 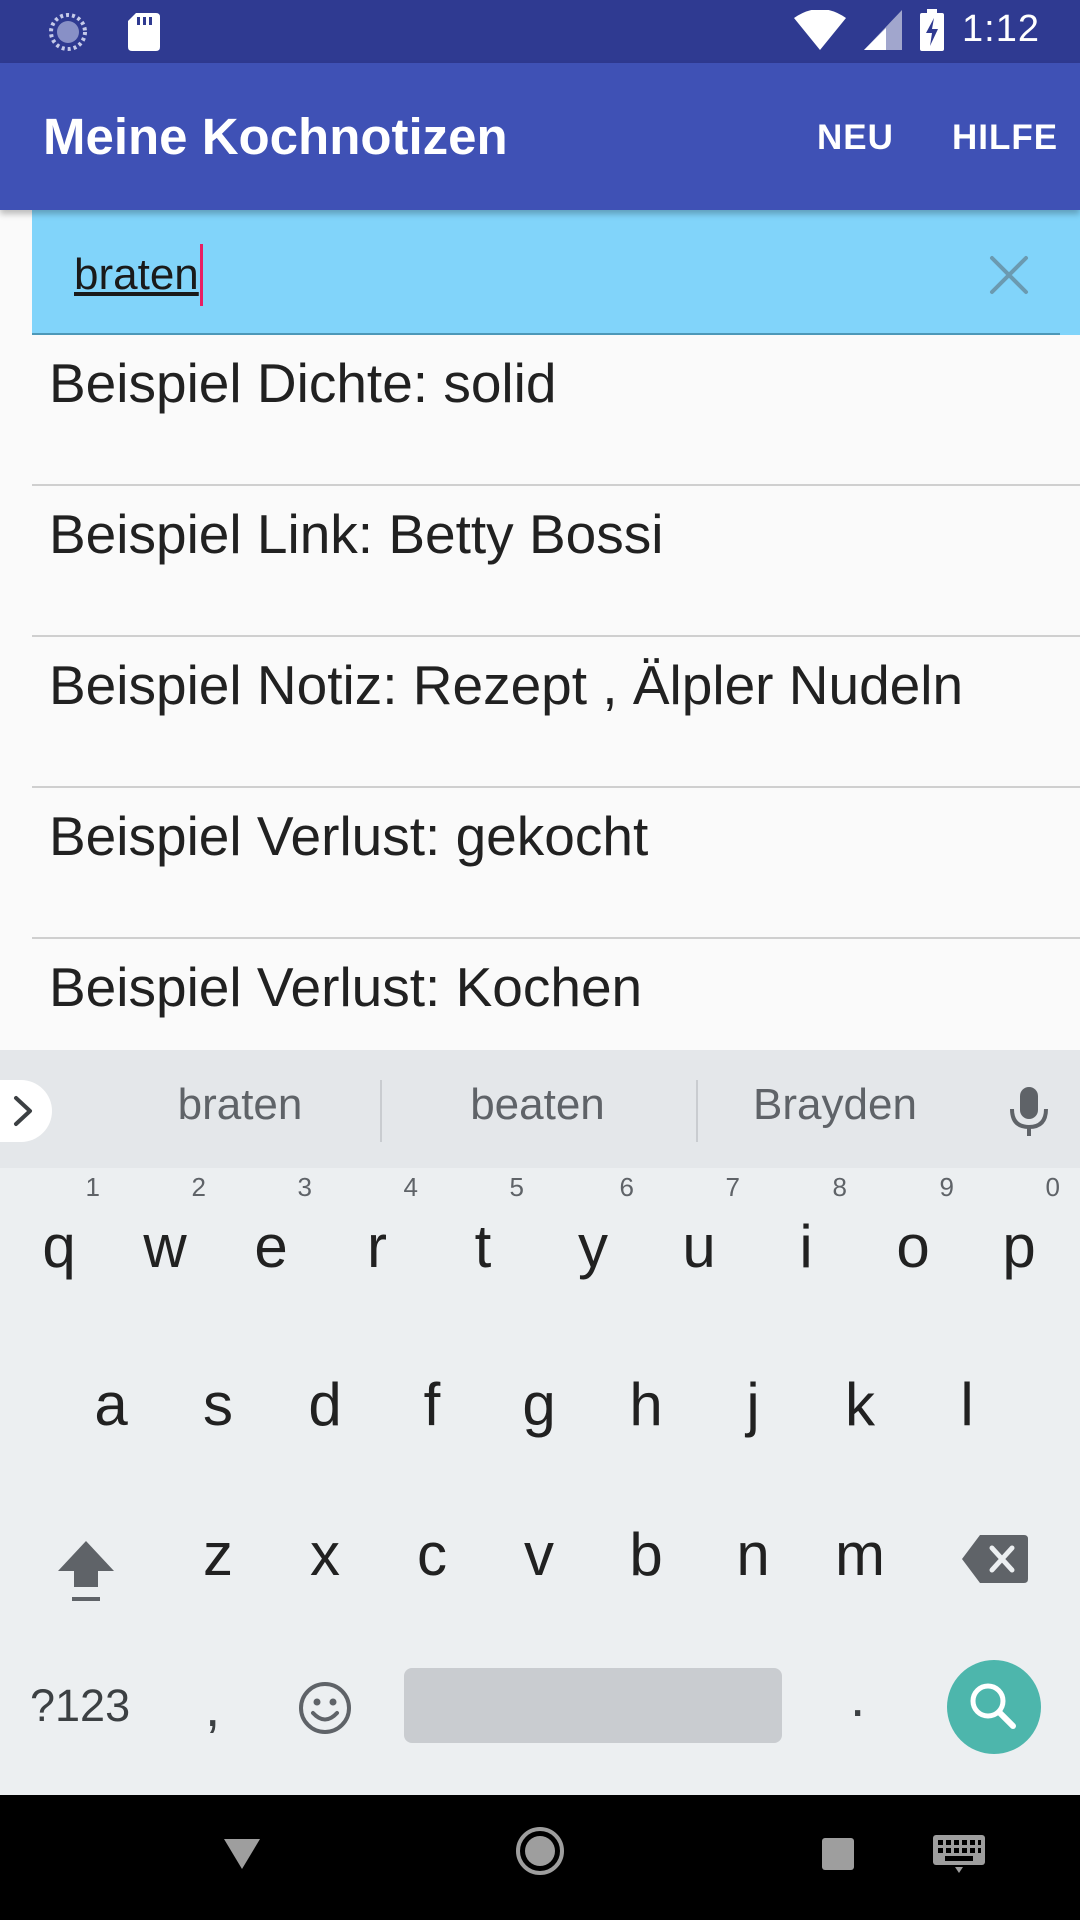 I want to click on search-input-text: braten, so click(x=136, y=274).